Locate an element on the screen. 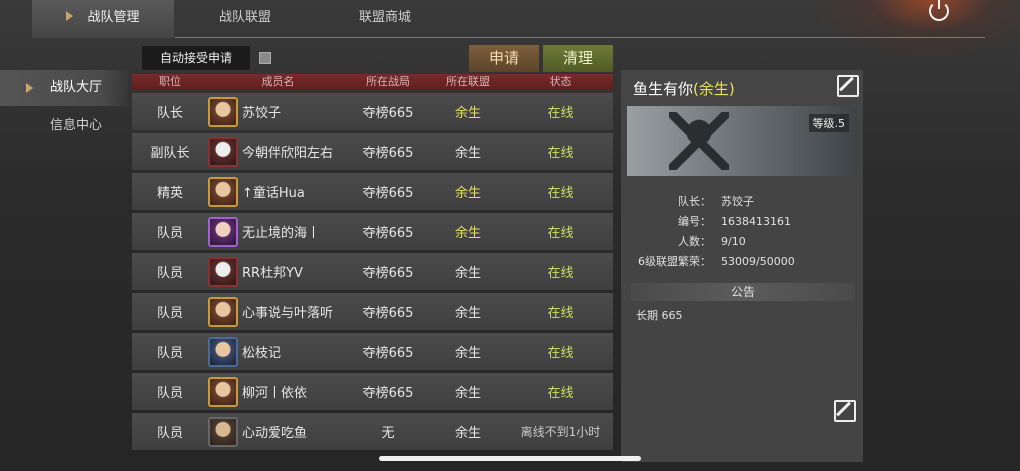  table-row: 队员 心事说与叶落听 夺榜665 余生 在线 is located at coordinates (372, 311).